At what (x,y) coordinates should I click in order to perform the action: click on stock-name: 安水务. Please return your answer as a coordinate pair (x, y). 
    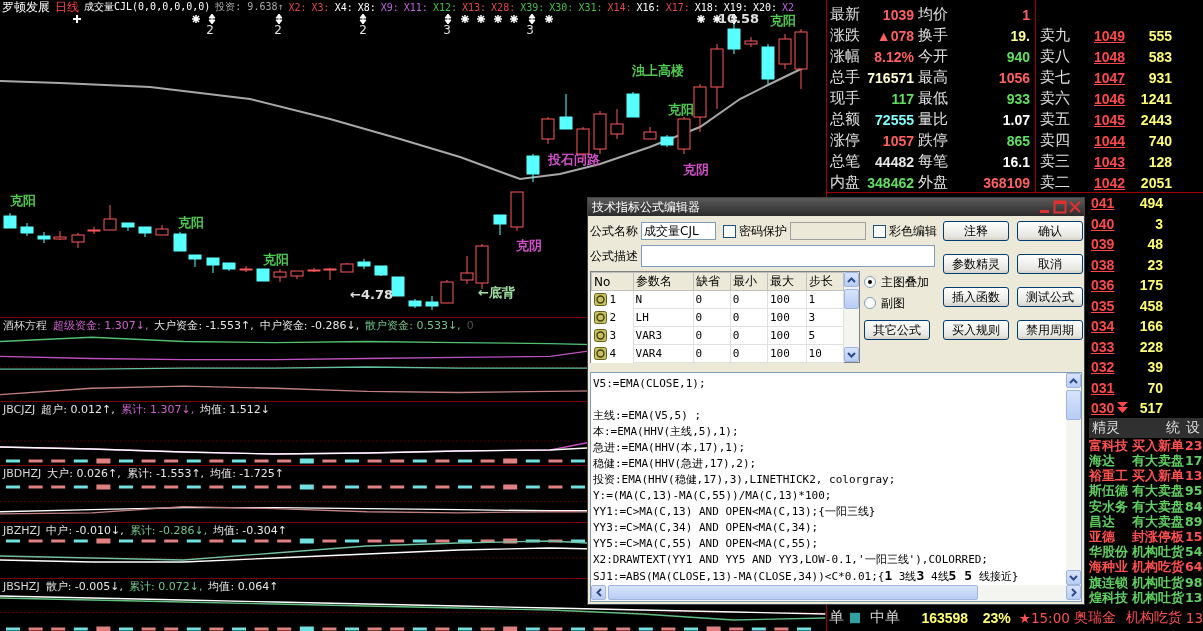
    Looking at the image, I should click on (1110, 506).